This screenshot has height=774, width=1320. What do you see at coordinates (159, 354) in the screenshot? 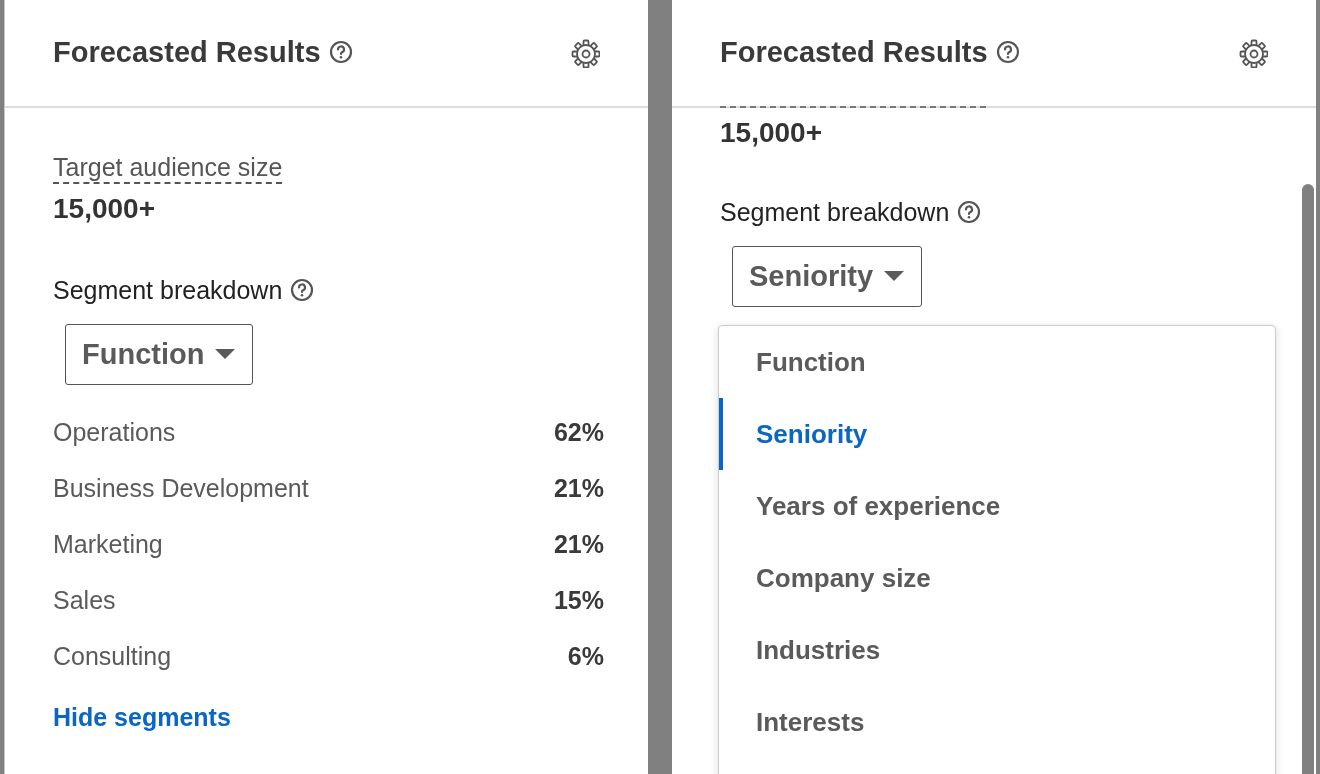
I see `segment-dropdown: Function` at bounding box center [159, 354].